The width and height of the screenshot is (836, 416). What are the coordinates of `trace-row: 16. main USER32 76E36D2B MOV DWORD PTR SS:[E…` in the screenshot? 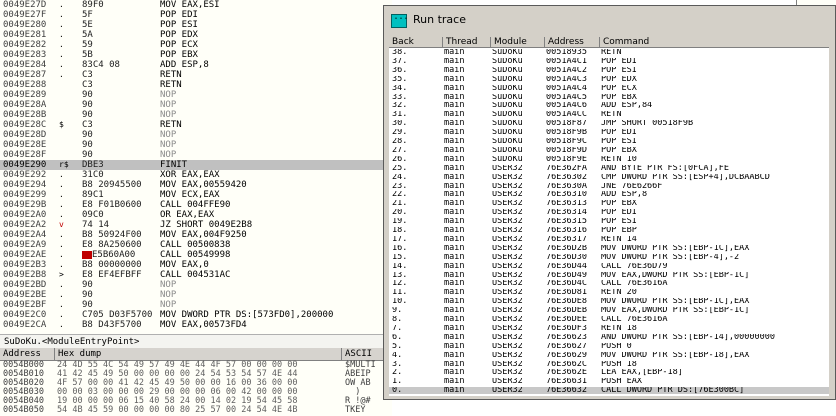 It's located at (609, 248).